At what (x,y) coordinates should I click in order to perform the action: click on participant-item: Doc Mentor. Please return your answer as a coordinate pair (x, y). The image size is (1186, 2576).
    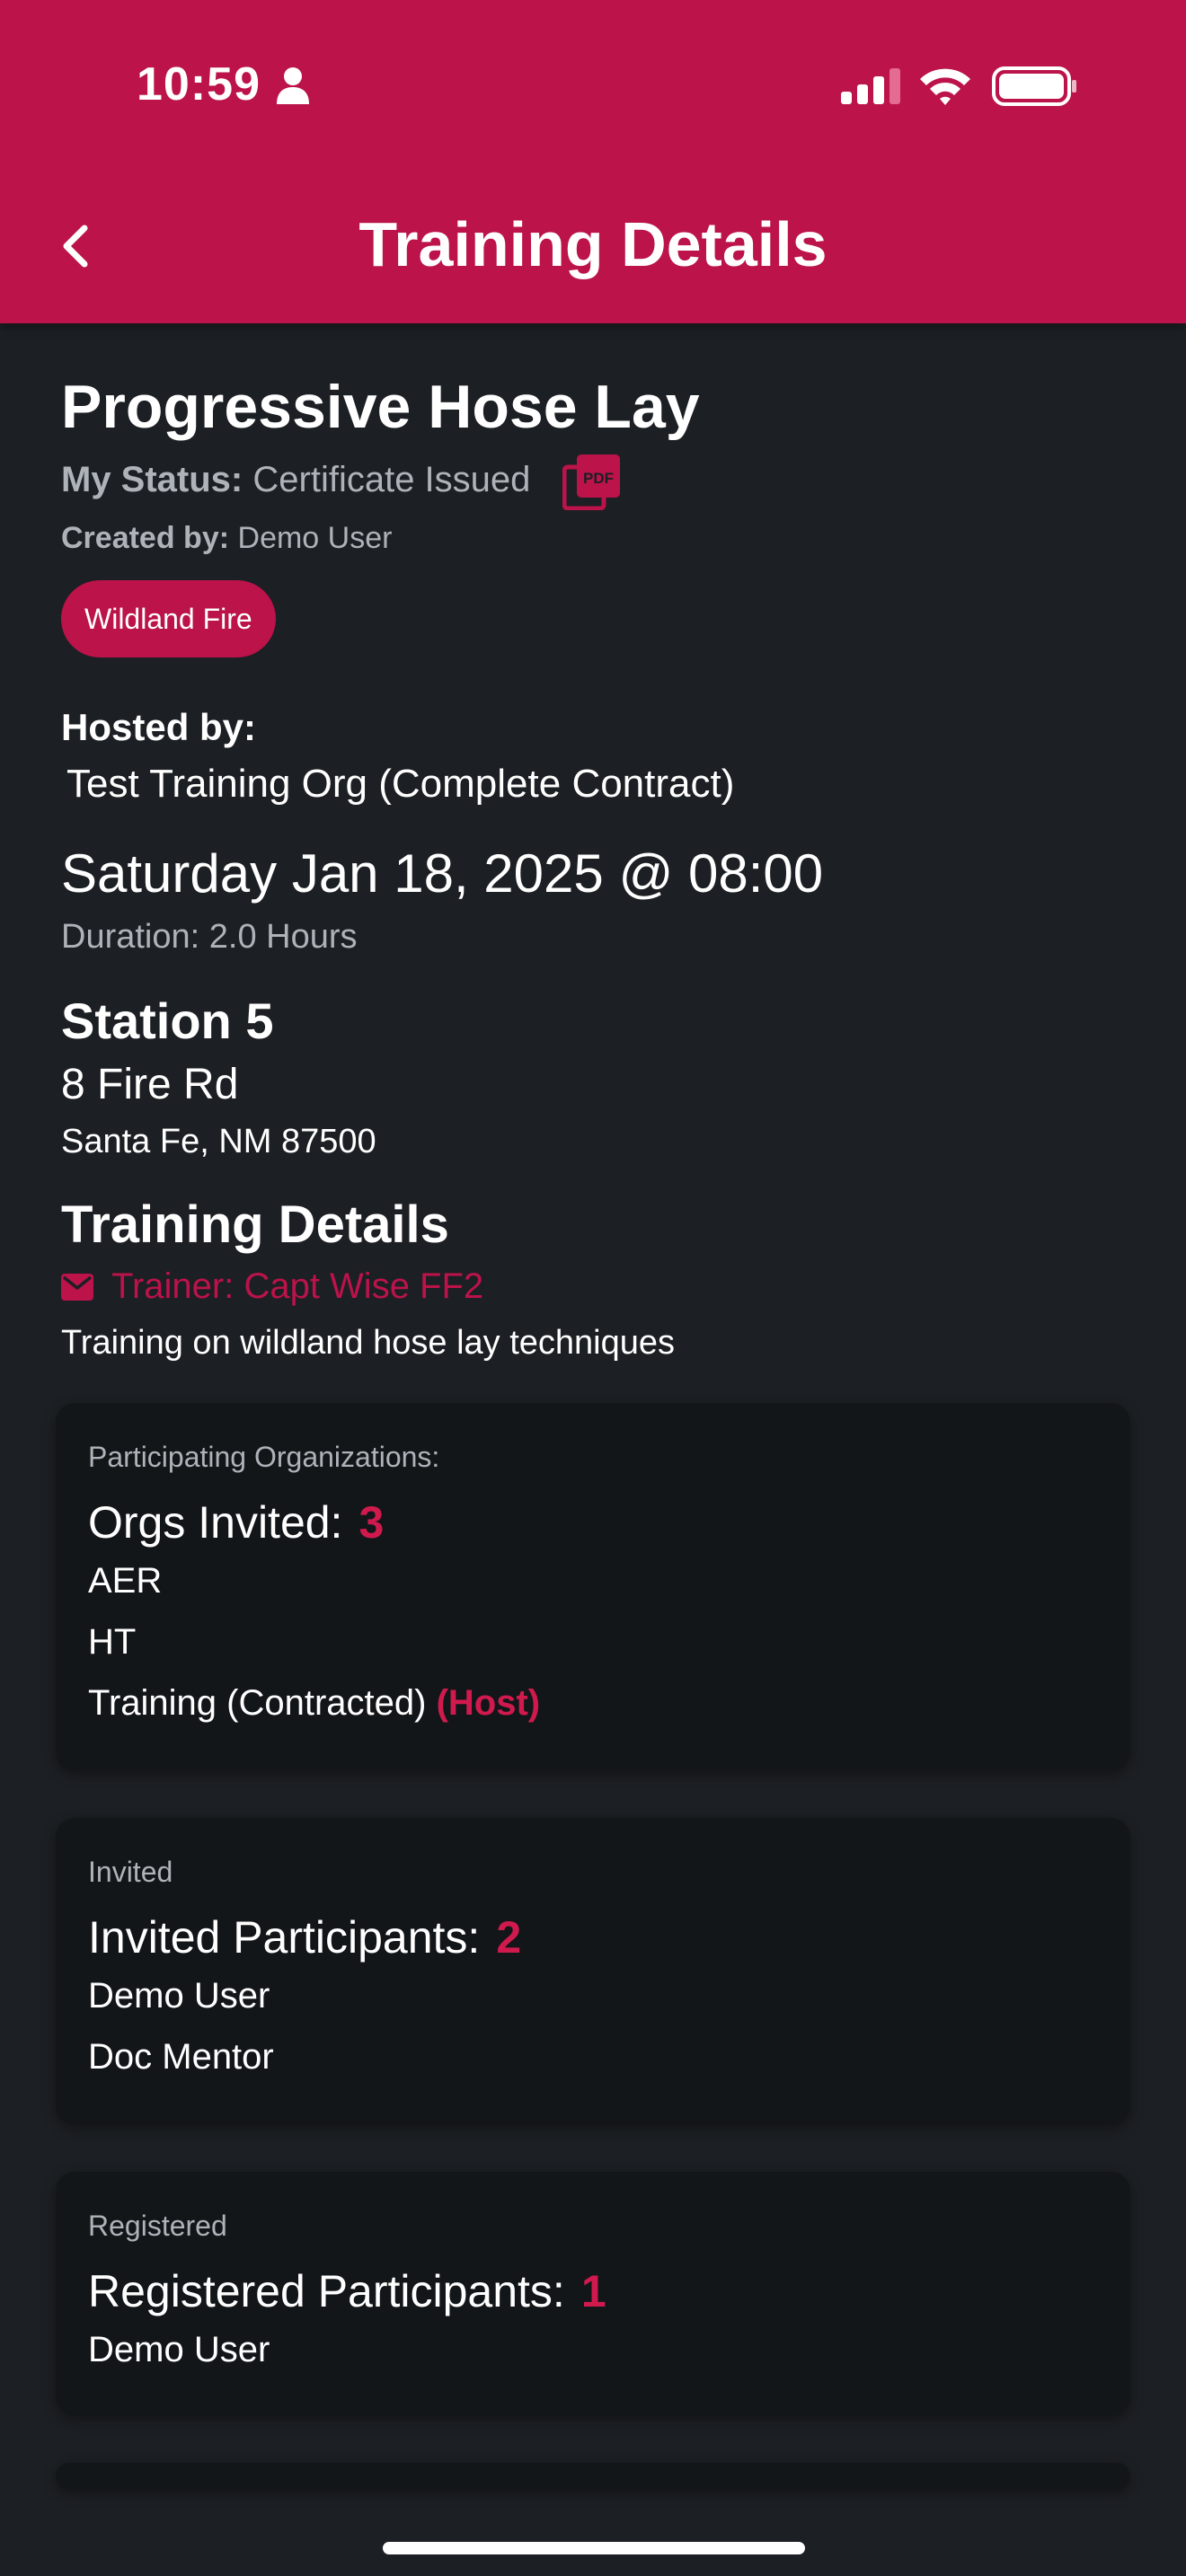
    Looking at the image, I should click on (181, 2057).